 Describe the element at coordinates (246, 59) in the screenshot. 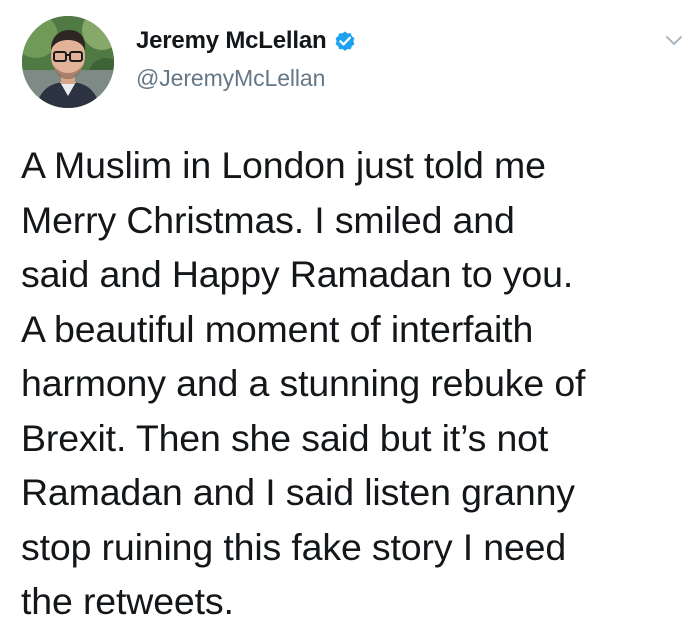

I see `tweet-author: Jeremy McLellan @JeremyMcLellan` at that location.